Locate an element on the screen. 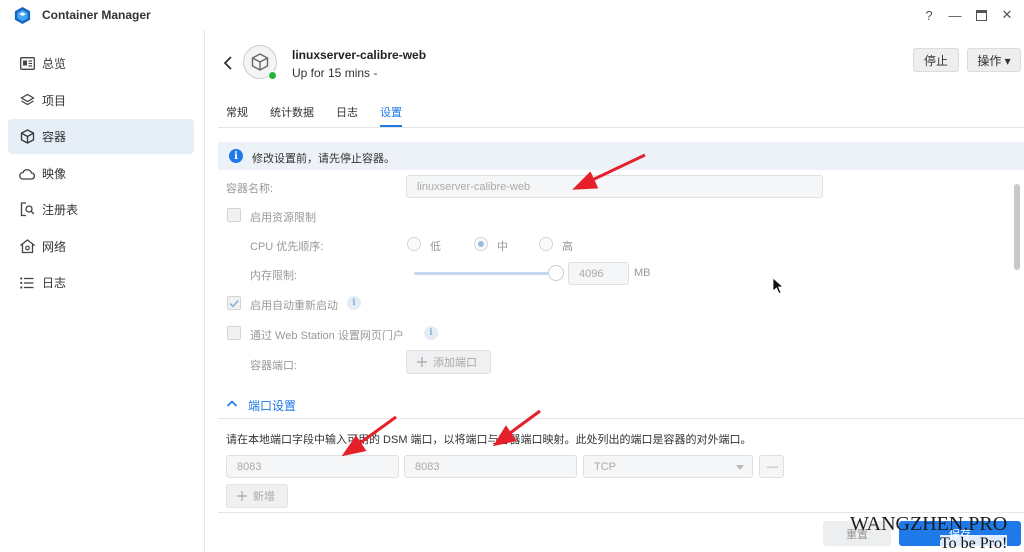 The height and width of the screenshot is (552, 1024). cpu-high-label: 高 is located at coordinates (567, 247).